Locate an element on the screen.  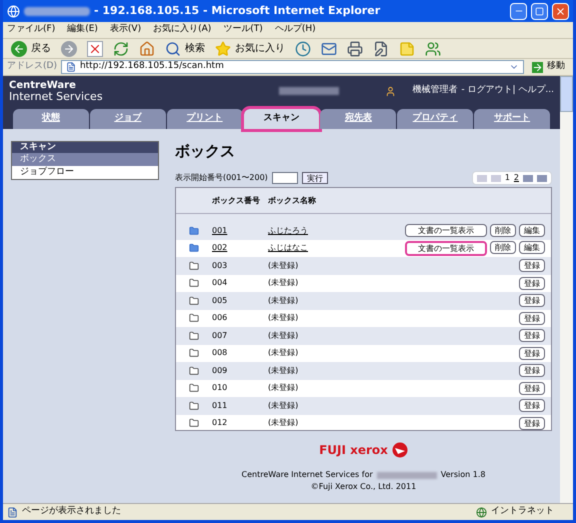
box-number: 002 is located at coordinates (240, 248).